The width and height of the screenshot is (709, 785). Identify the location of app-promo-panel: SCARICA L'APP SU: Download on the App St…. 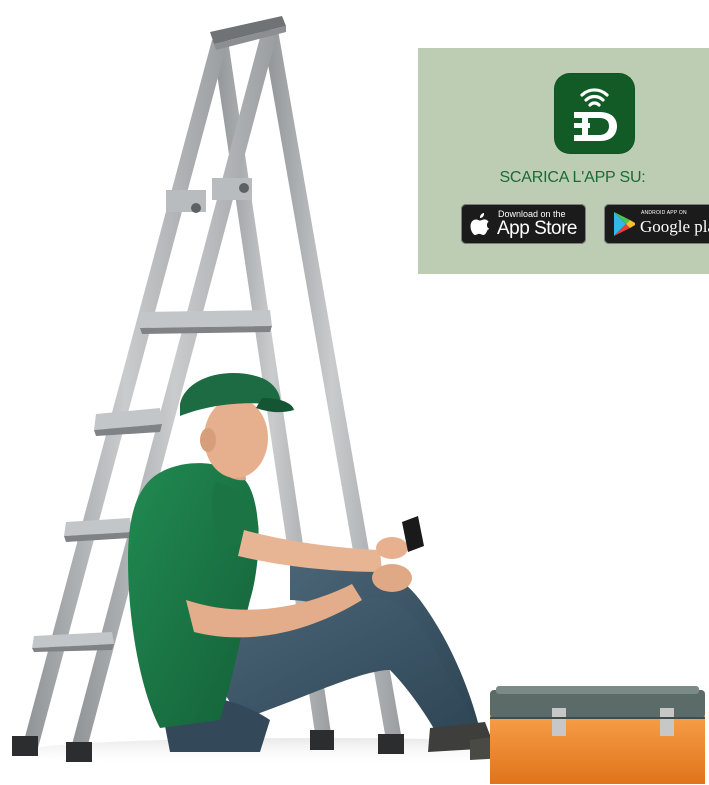
(563, 161).